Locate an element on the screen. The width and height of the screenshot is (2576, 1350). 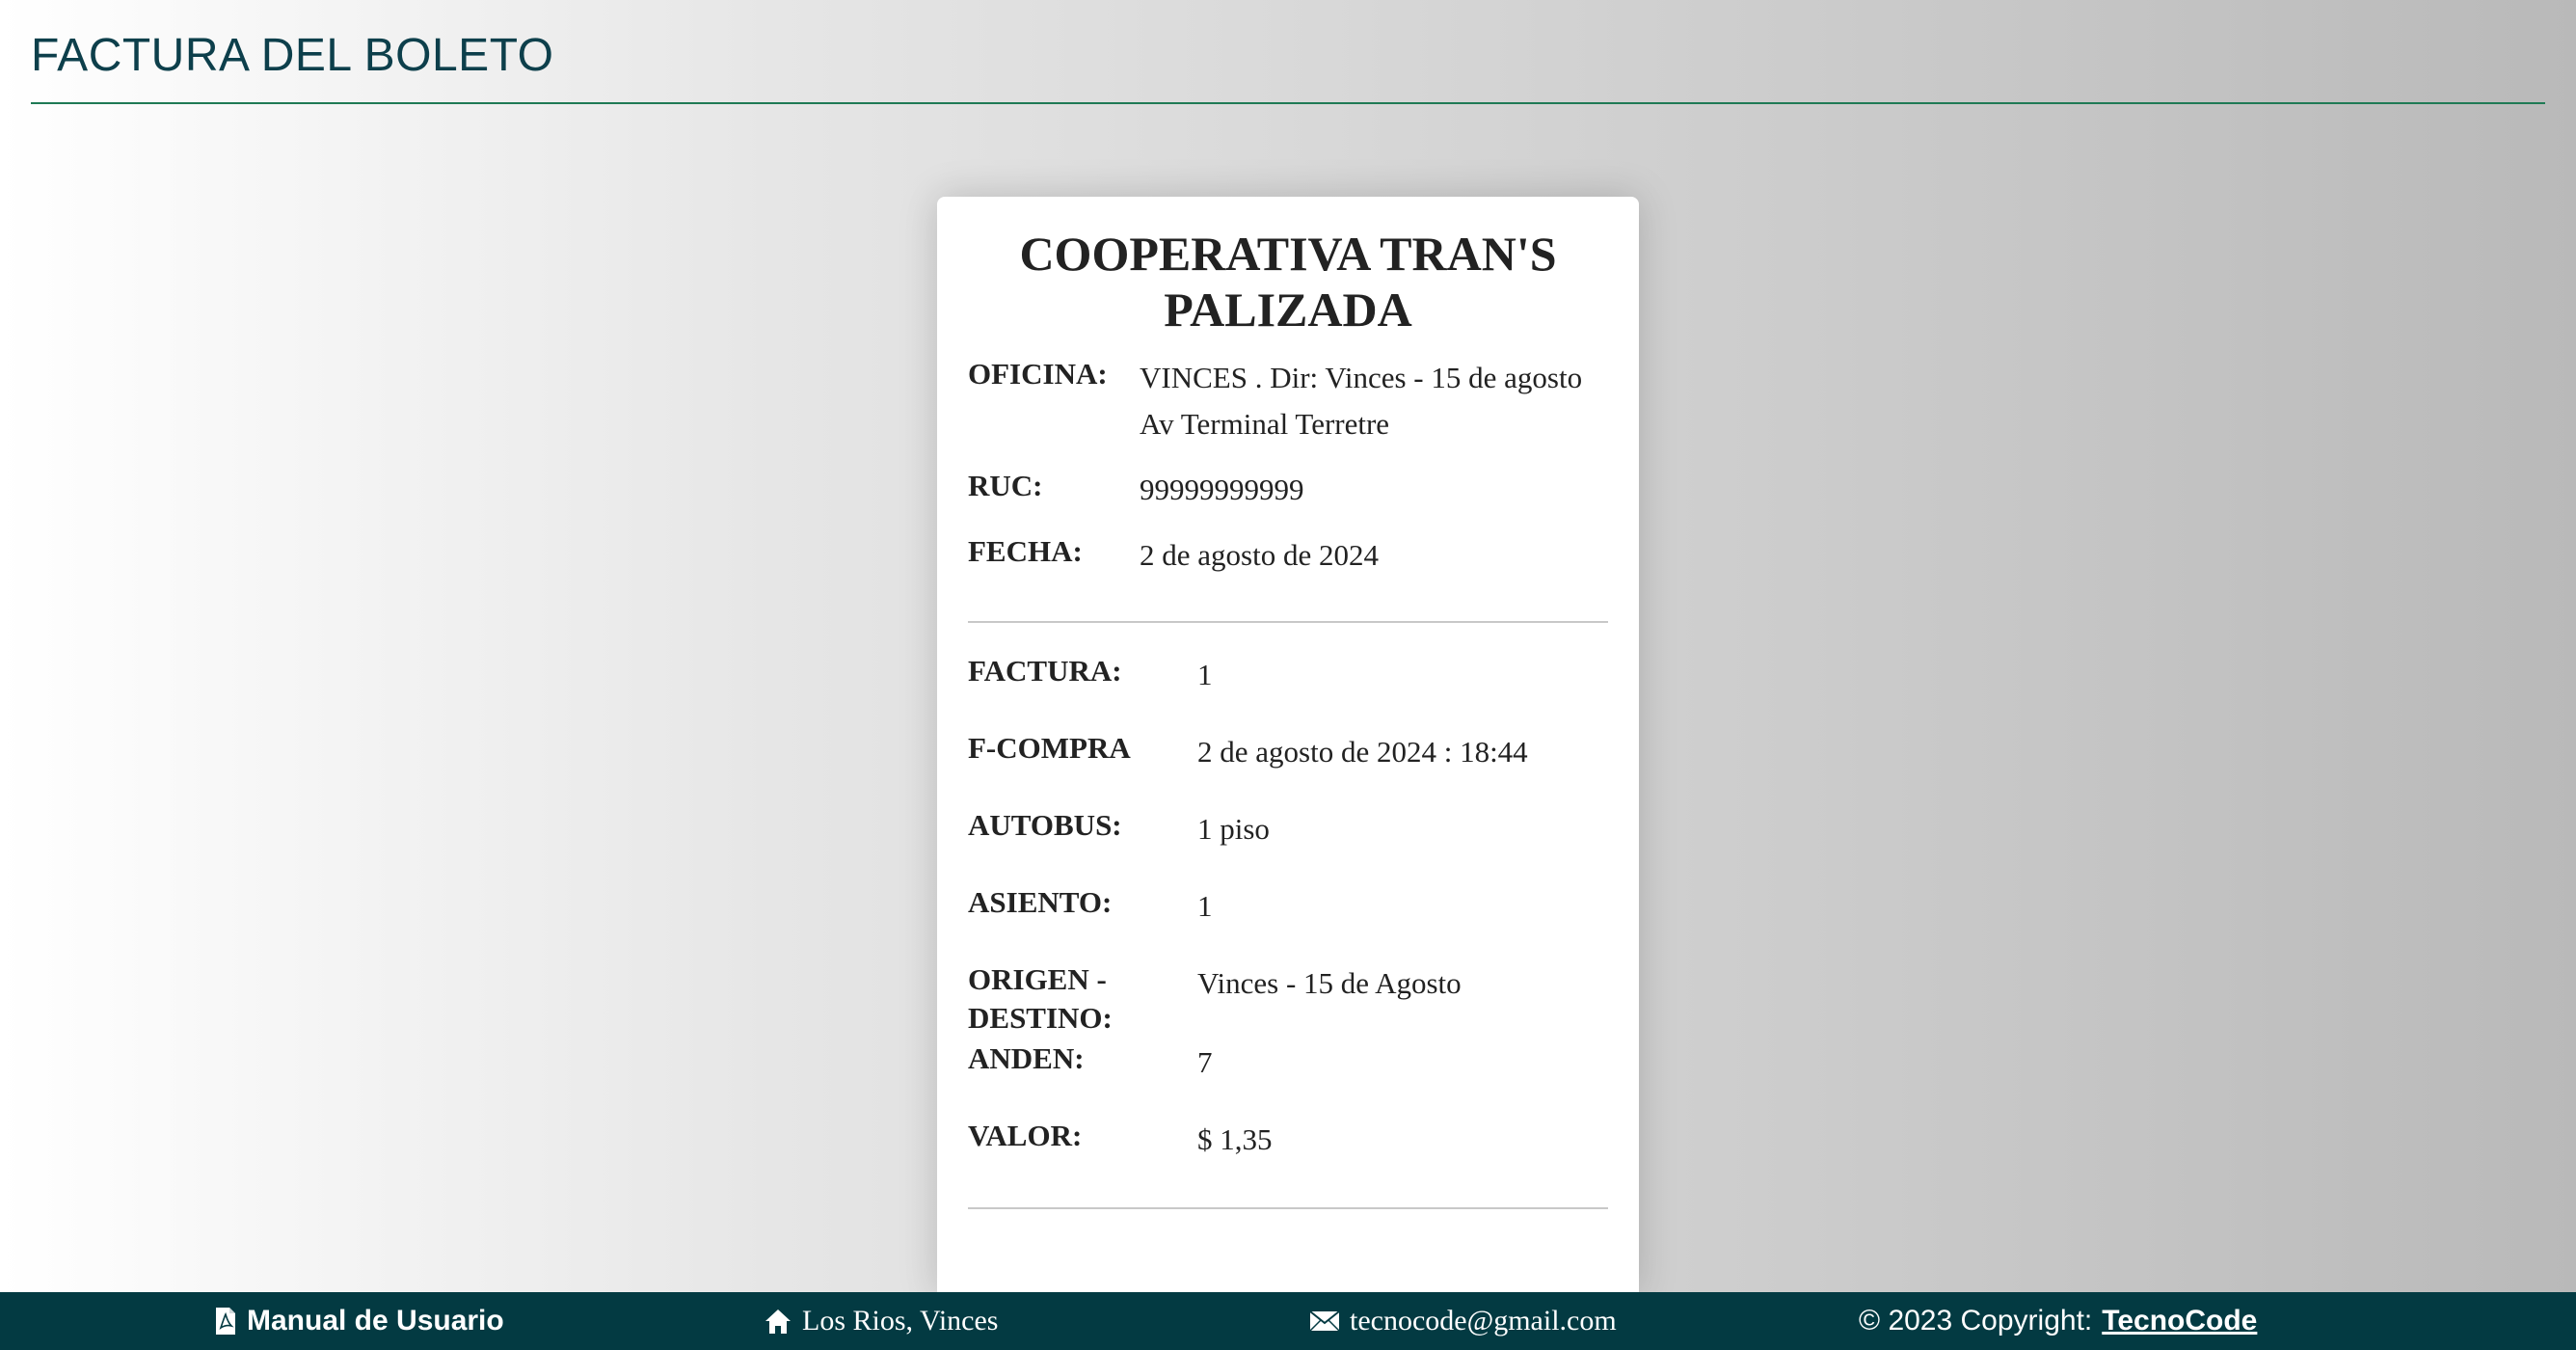
page-title: FACTURA DEL BOLETO is located at coordinates (293, 55).